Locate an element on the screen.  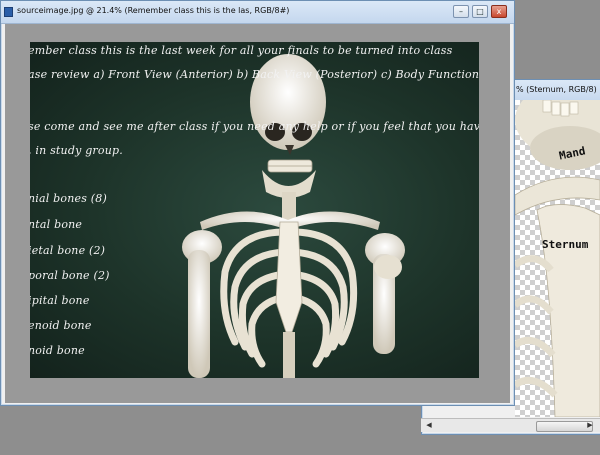
chalk-line-4: , in study group. is located at coordinates (76, 150).